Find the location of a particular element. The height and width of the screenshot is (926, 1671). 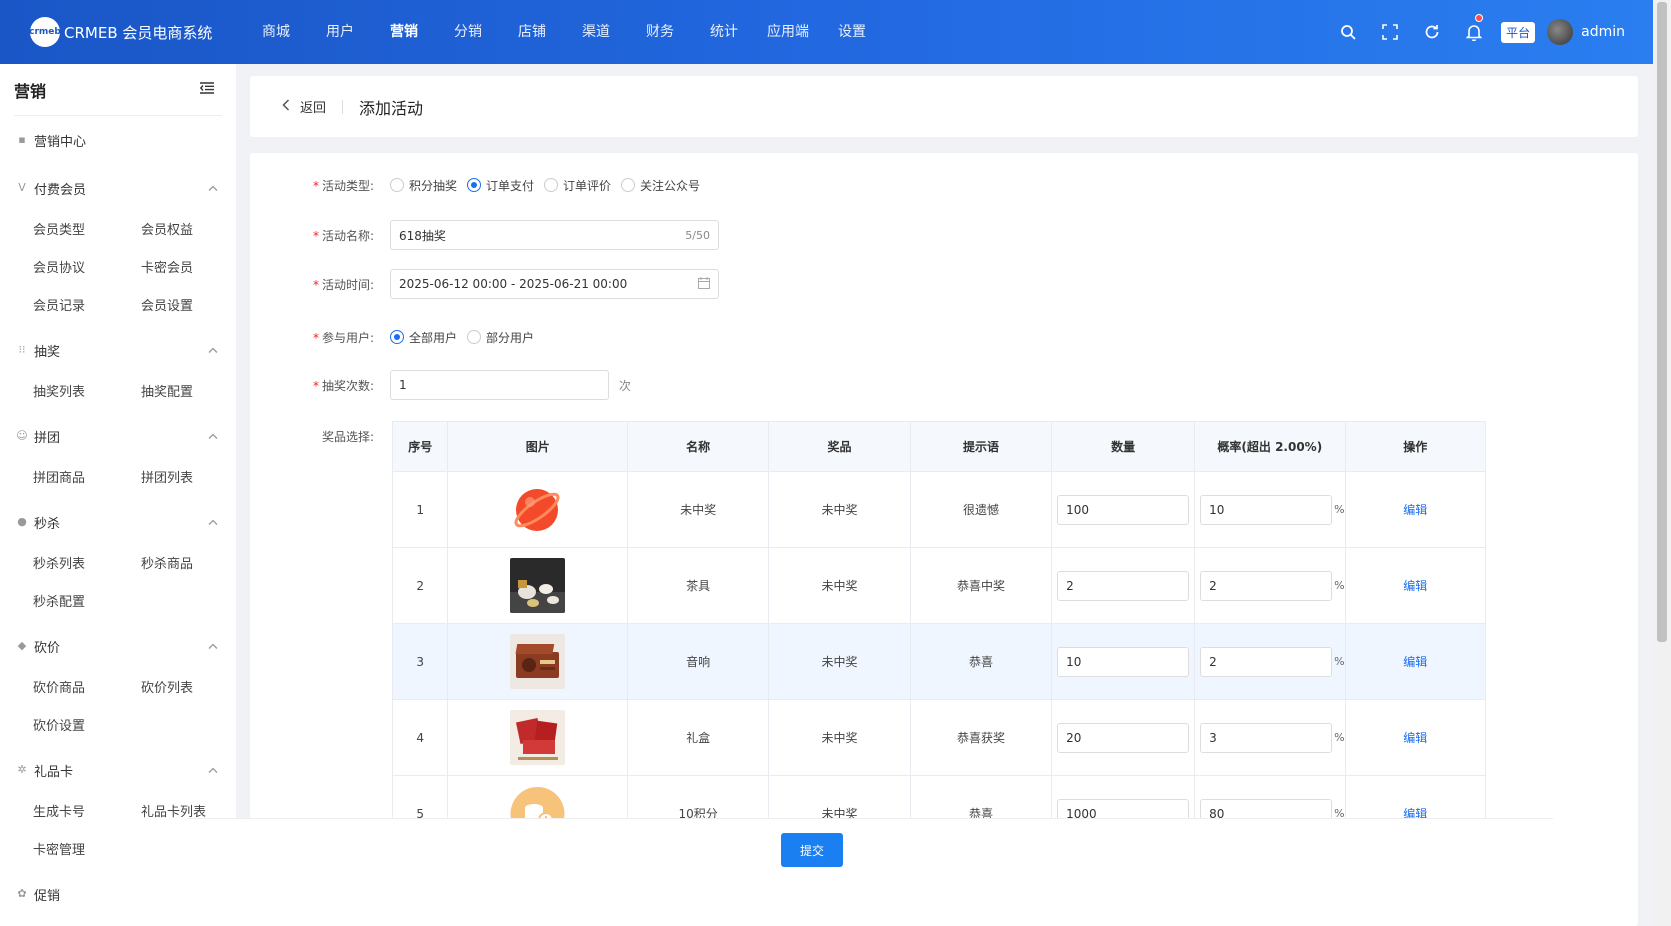

sidebar-item: 生成卡号 is located at coordinates (87, 813).